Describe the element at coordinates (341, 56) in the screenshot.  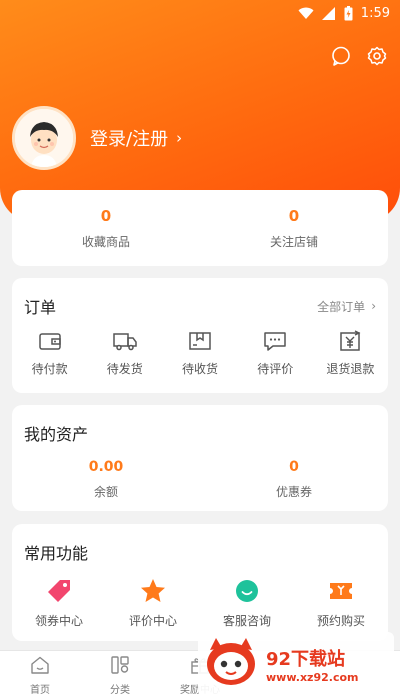
I see `message-icon` at that location.